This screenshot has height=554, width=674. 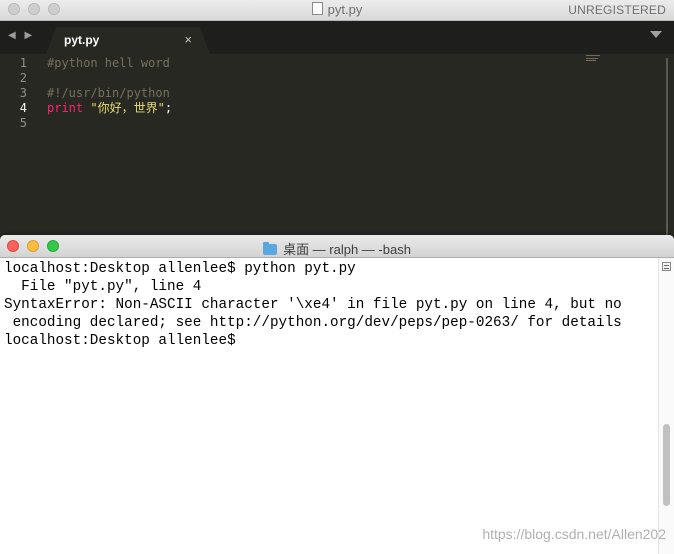 I want to click on string-literal: "你好，世界", so click(x=127, y=108).